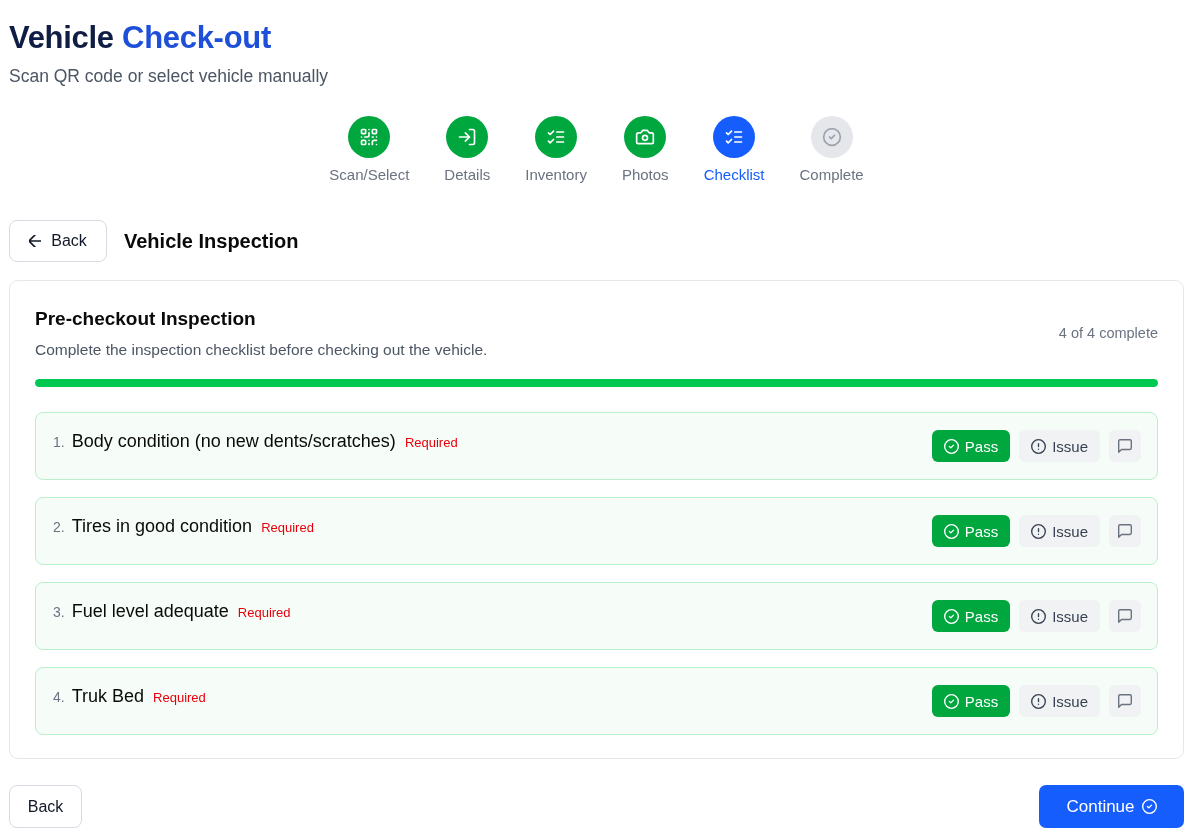 This screenshot has height=838, width=1200. I want to click on card-title: Pre-checkout Inspection, so click(146, 319).